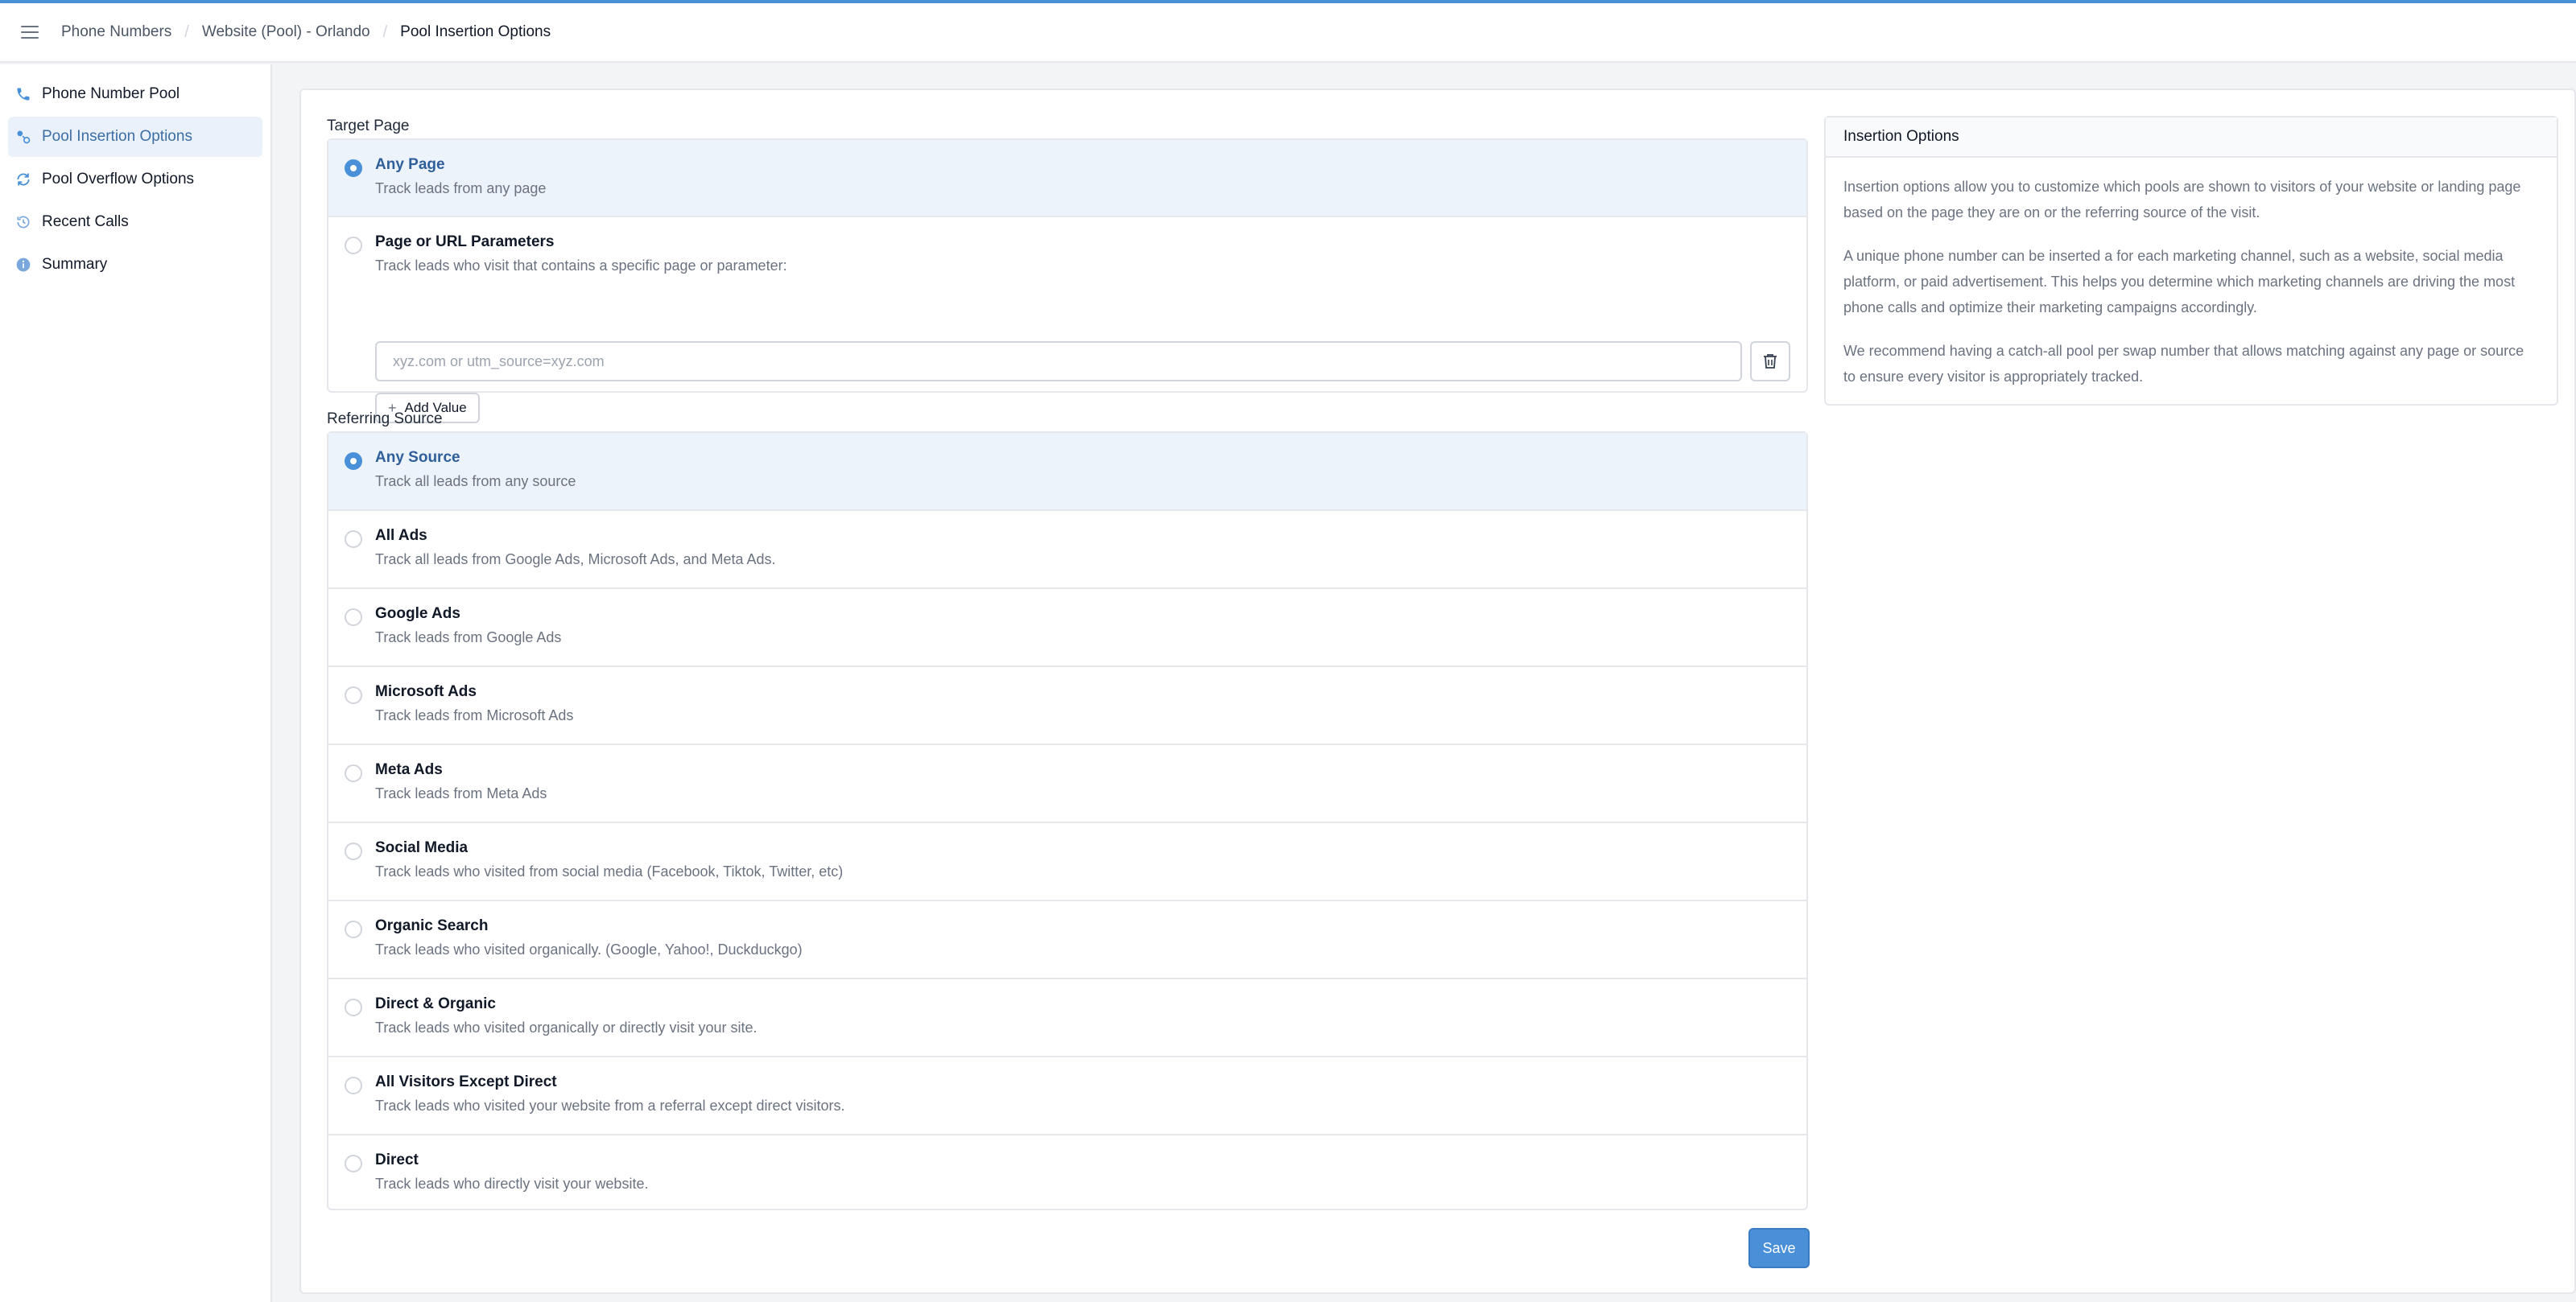 The image size is (2576, 1302). I want to click on url-value-row, so click(1082, 361).